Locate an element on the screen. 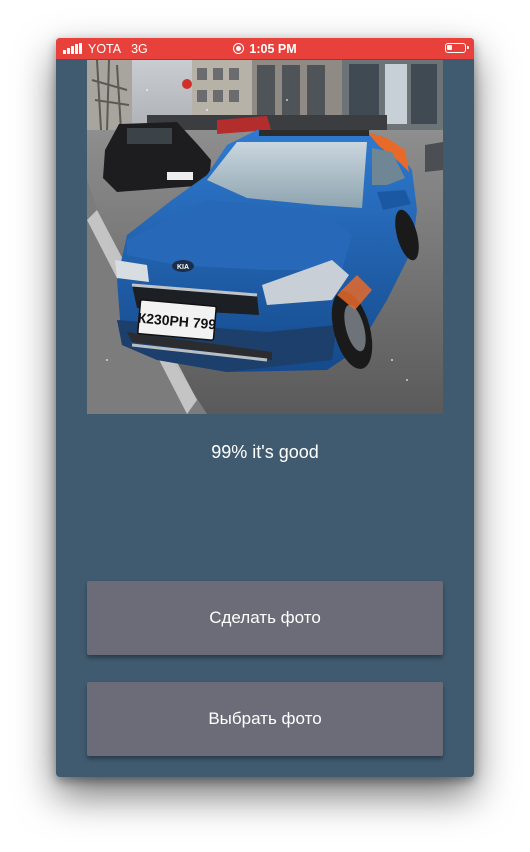 The height and width of the screenshot is (852, 530). classification-result: 99% it's good is located at coordinates (265, 452).